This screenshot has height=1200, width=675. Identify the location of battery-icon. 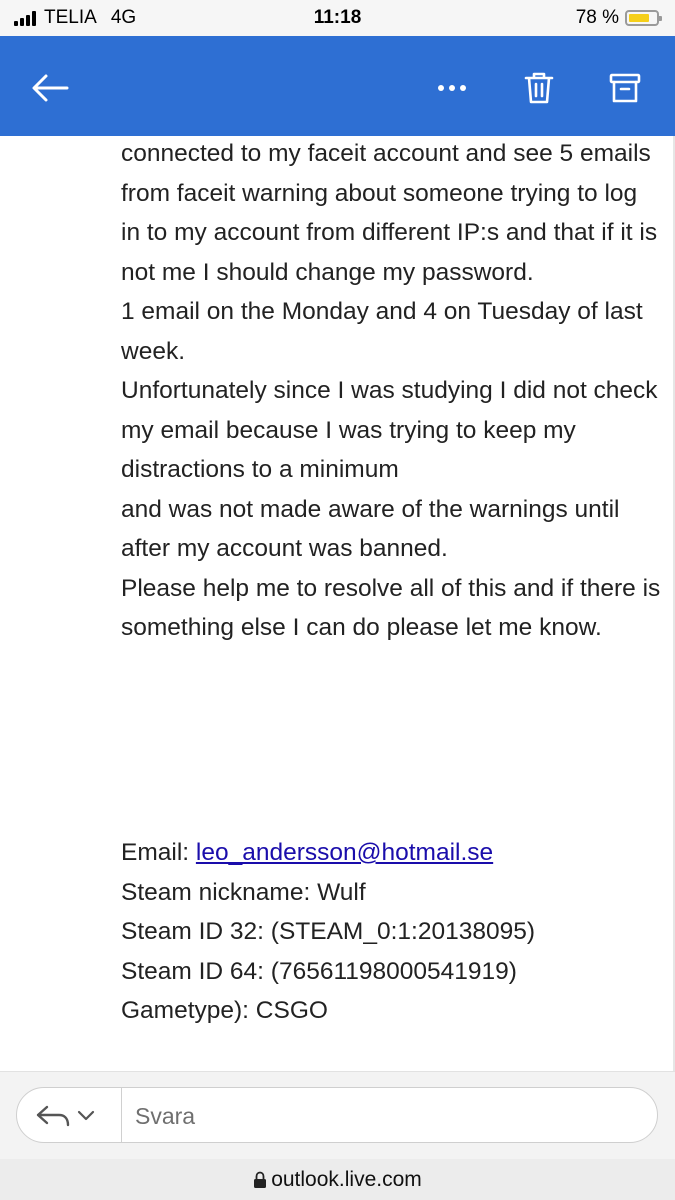
(643, 18).